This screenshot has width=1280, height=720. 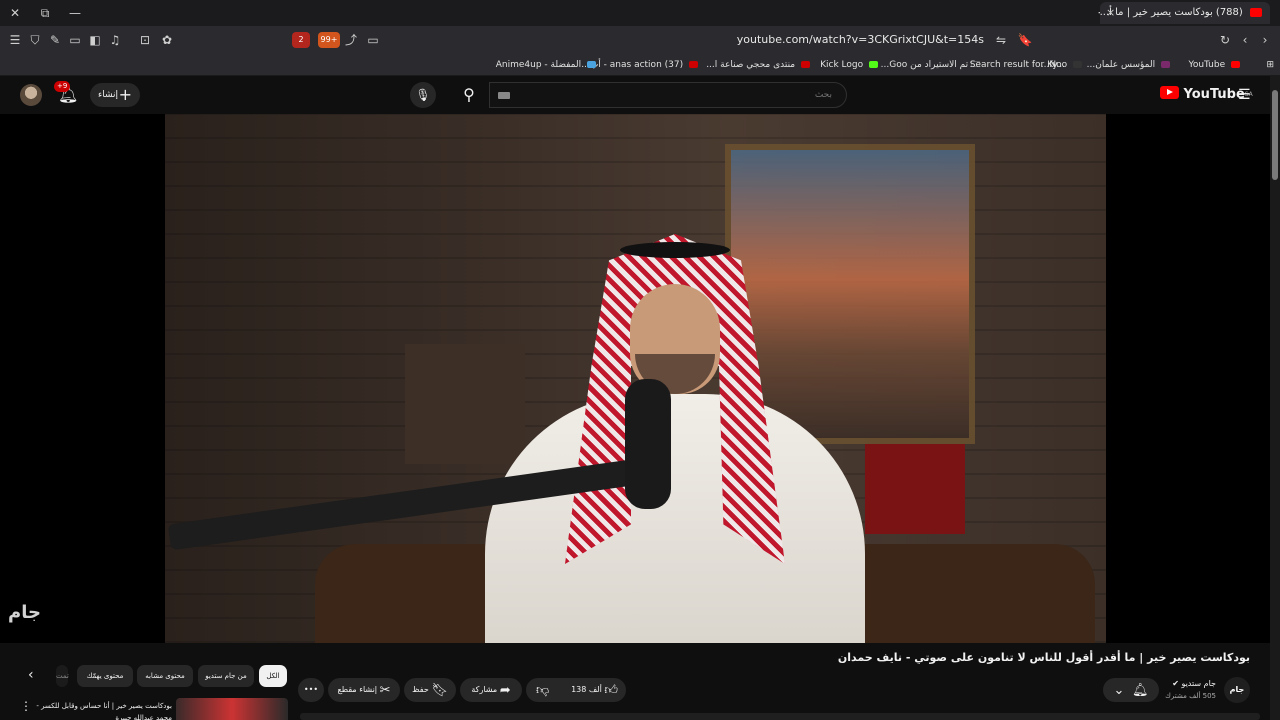 I want to click on save-label: حفظ, so click(x=420, y=689).